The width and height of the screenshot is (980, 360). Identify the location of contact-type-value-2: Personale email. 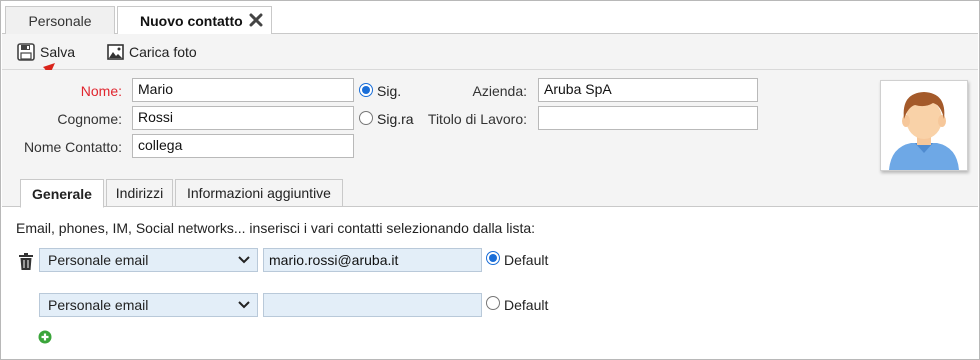
(98, 305).